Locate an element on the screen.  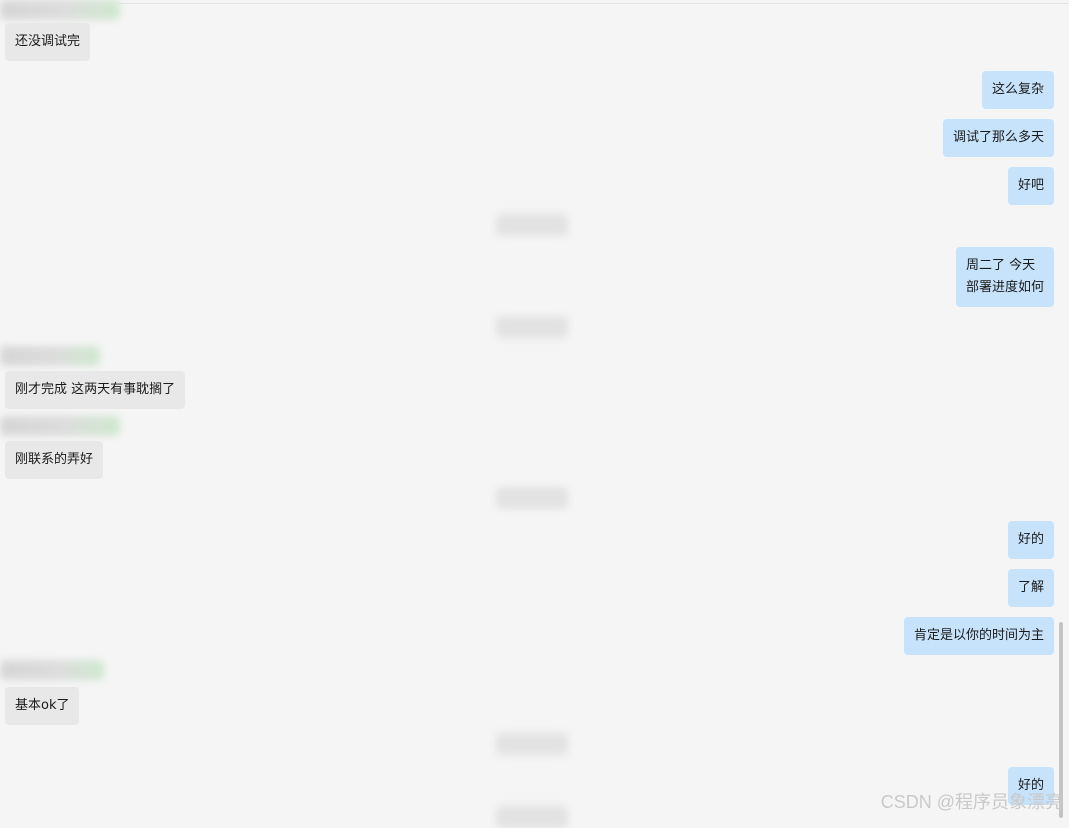
outgoing-message-bubble: 调试了那么多天 is located at coordinates (998, 138).